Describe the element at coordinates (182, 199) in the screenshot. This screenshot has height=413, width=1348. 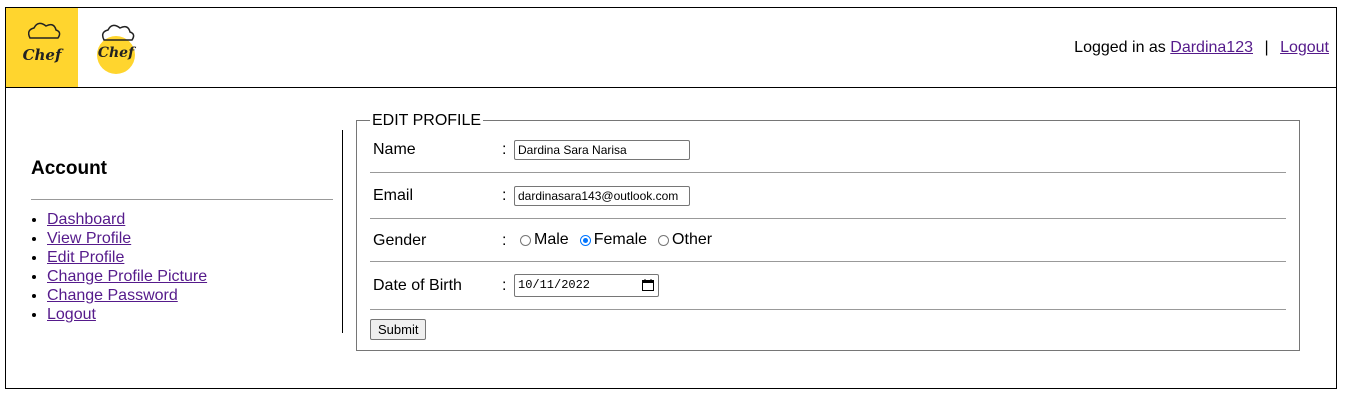
I see `sidebar-divider` at that location.